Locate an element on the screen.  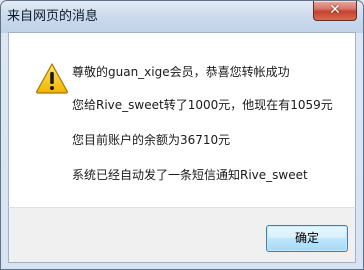
message-line-2: 您给Rive_sweet转了1000元，他现在有1059元 is located at coordinates (202, 105).